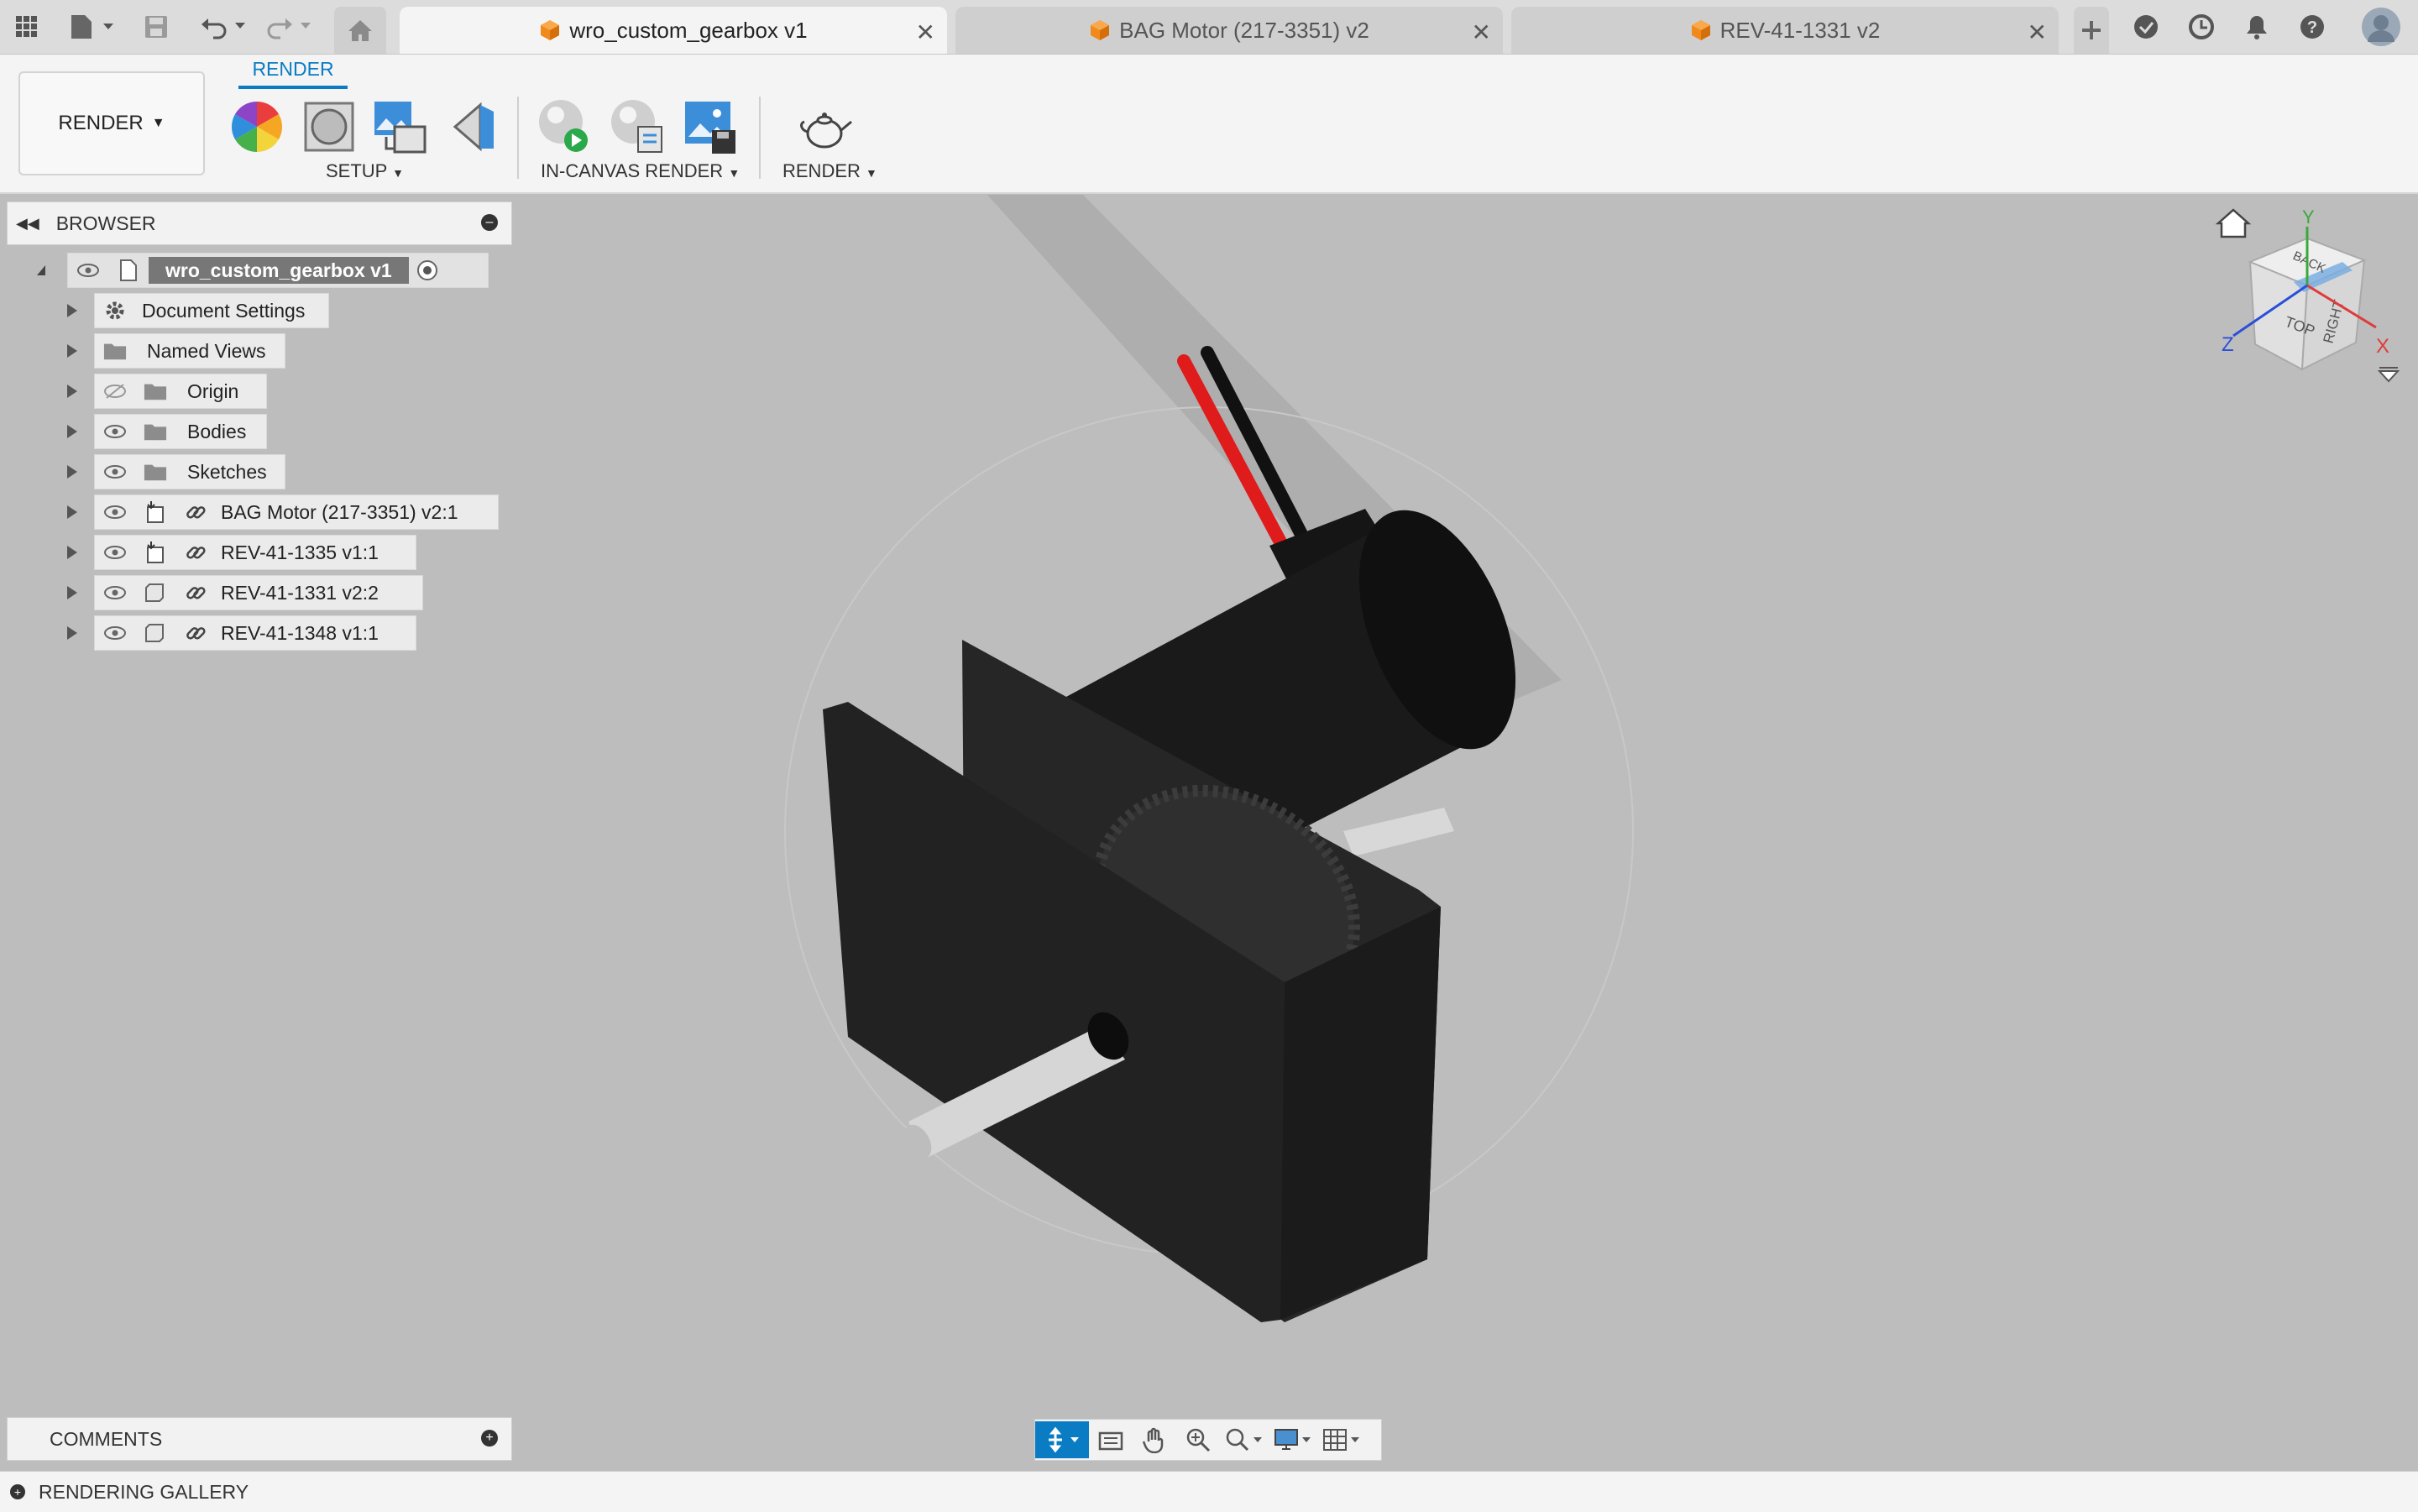  What do you see at coordinates (155, 592) in the screenshot?
I see `component-icon` at bounding box center [155, 592].